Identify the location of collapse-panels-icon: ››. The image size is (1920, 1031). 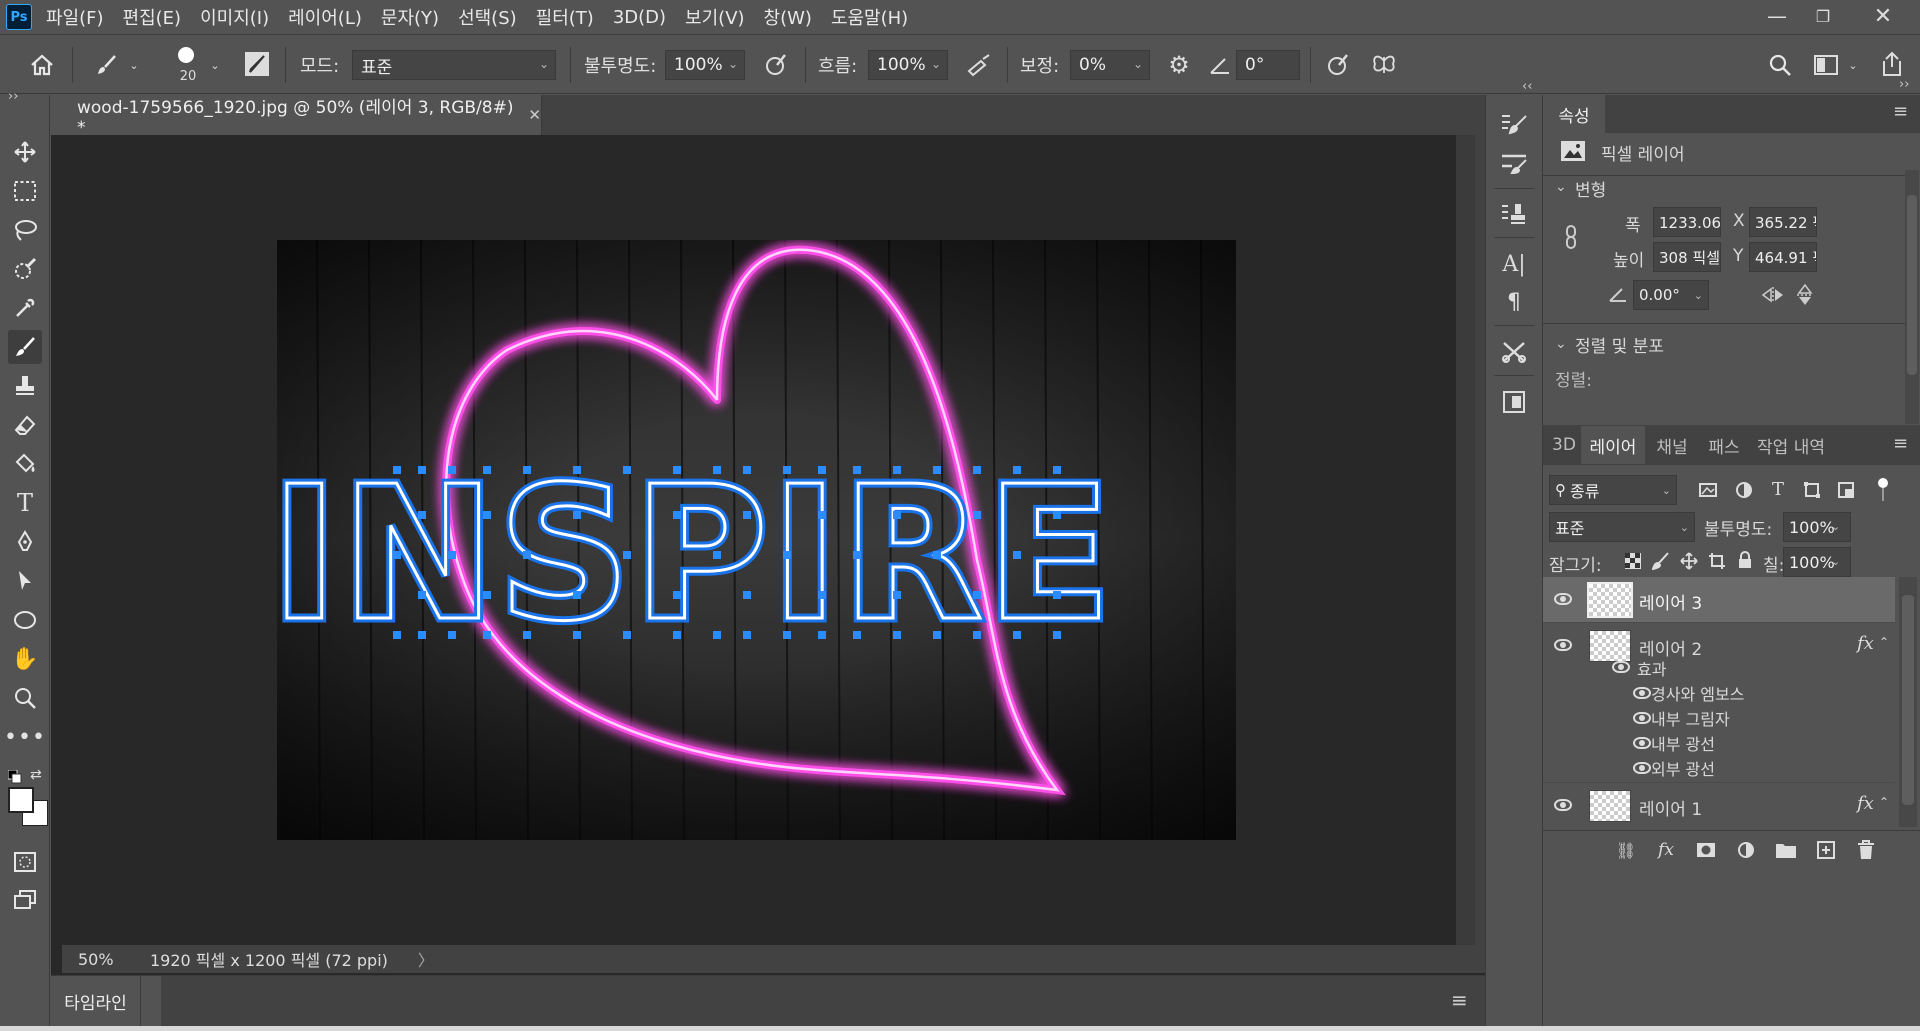
(1904, 84).